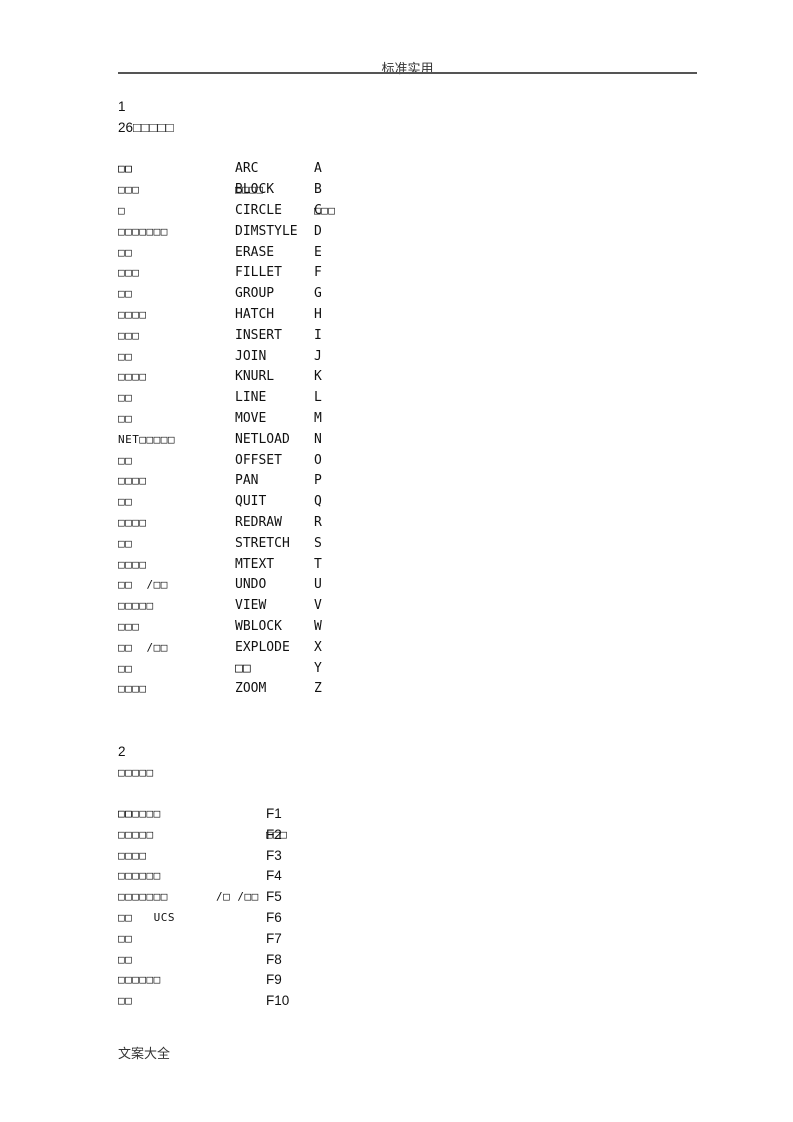 This screenshot has height=1122, width=793. Describe the element at coordinates (274, 876) in the screenshot. I see `function-key: F4` at that location.